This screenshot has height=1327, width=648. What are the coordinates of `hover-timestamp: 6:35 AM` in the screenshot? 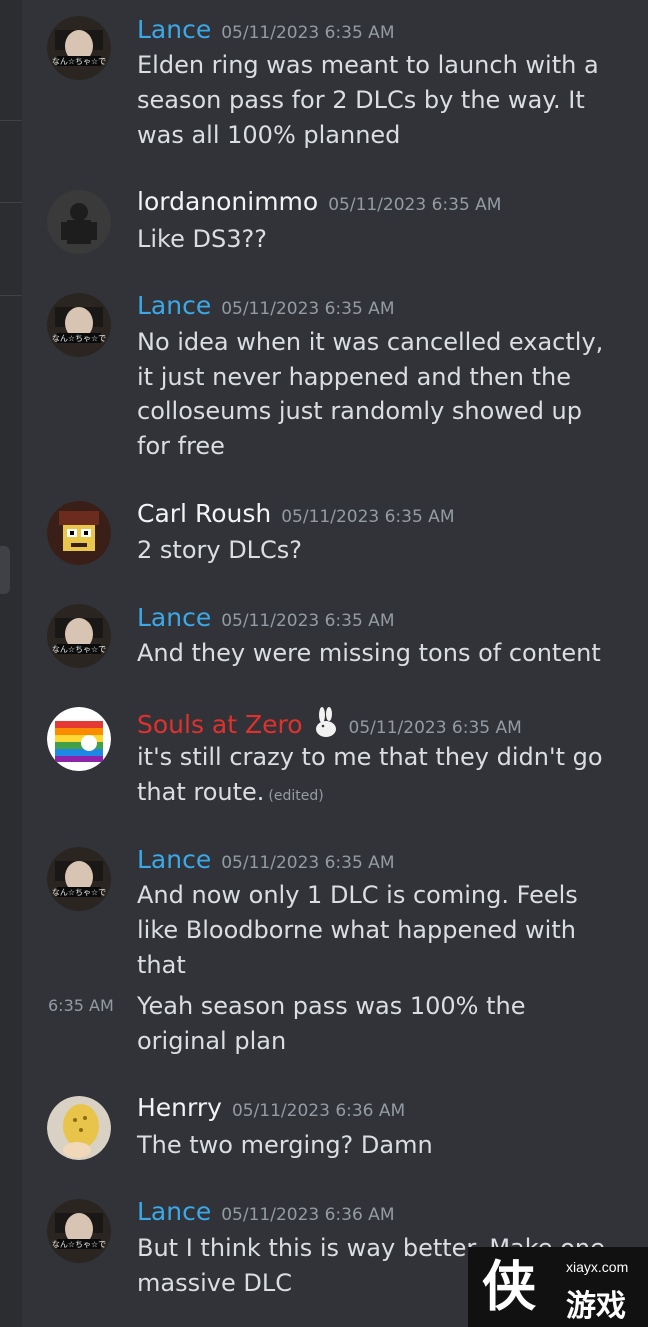 It's located at (81, 1005).